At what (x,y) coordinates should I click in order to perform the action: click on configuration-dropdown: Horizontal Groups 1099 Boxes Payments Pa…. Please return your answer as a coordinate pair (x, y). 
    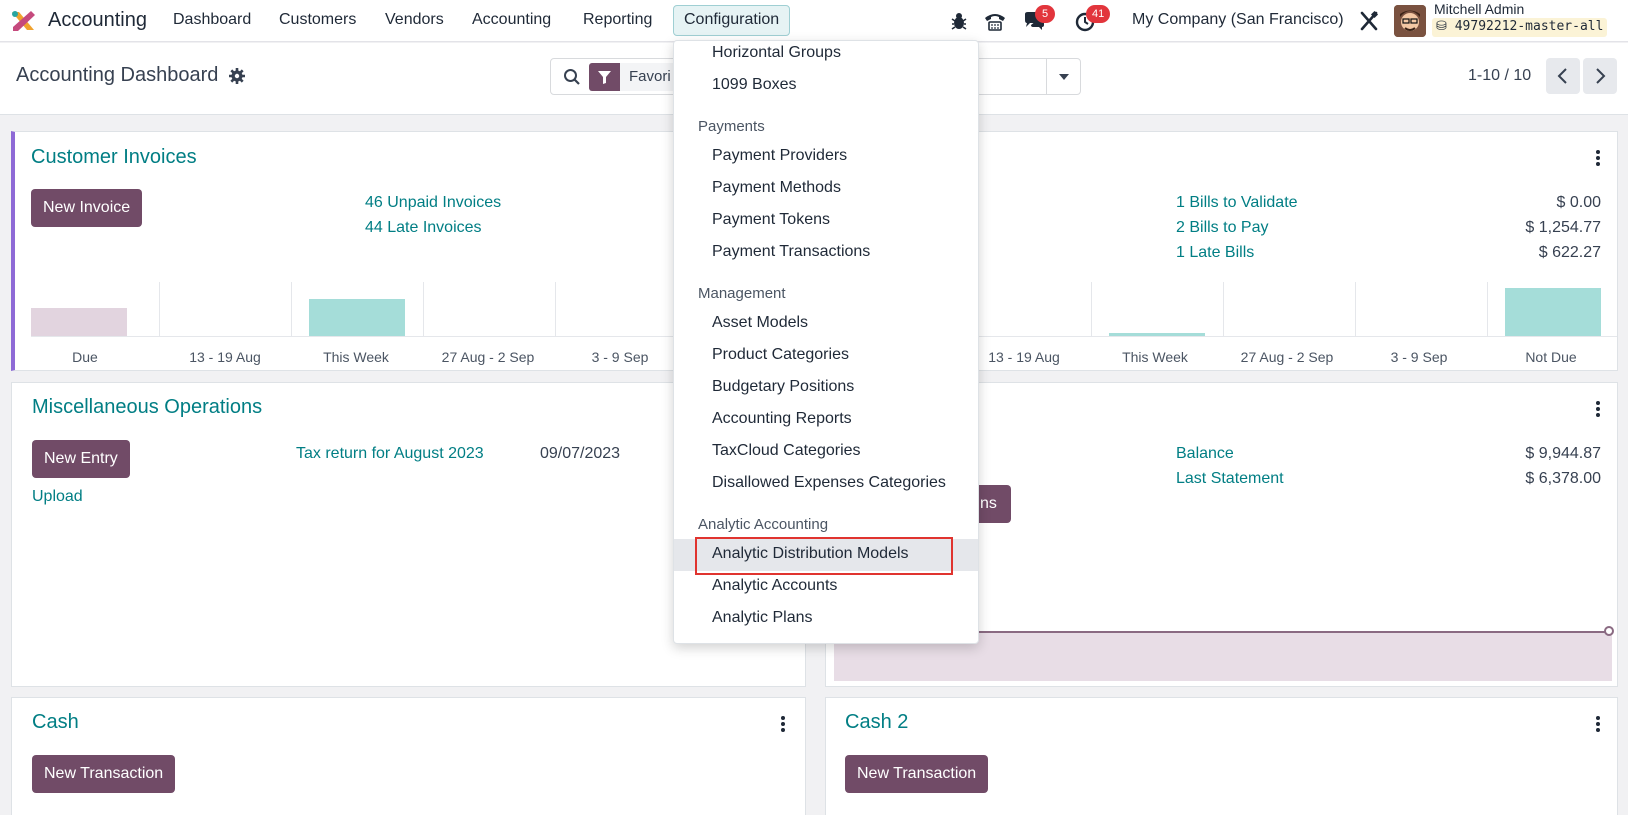
    Looking at the image, I should click on (826, 342).